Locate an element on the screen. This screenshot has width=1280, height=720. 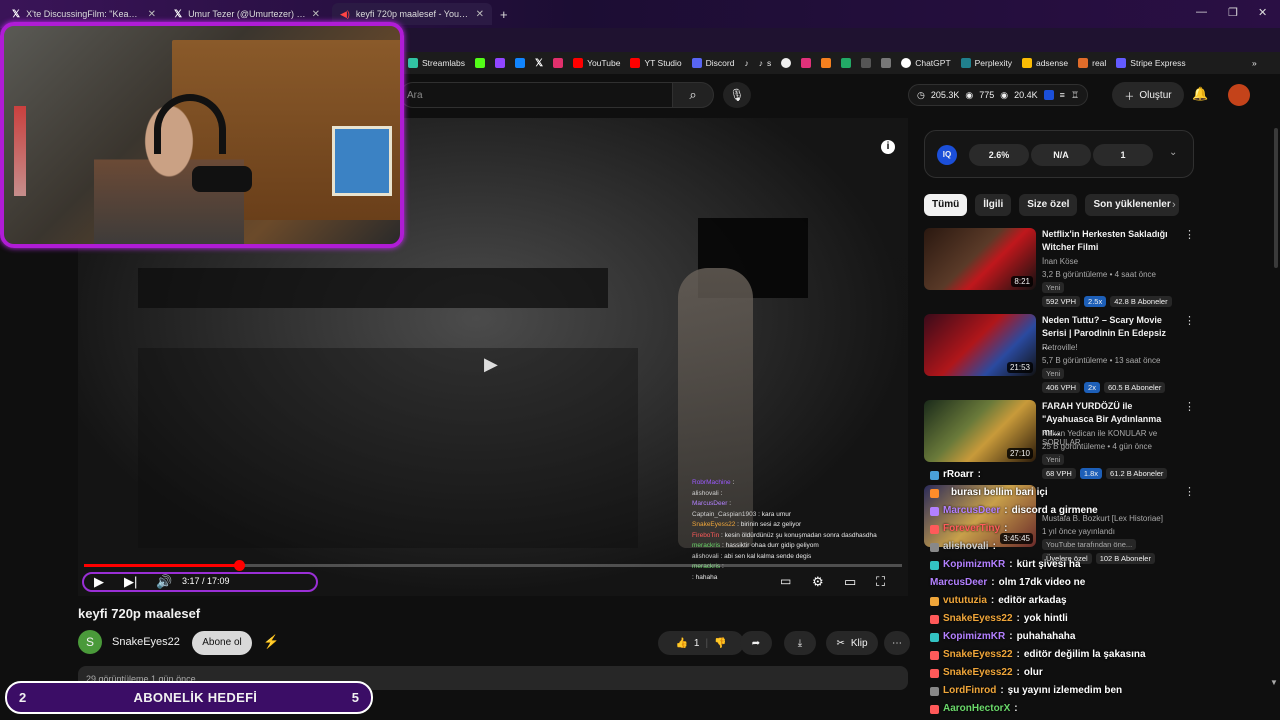
search-input: Ara is located at coordinates (536, 95).